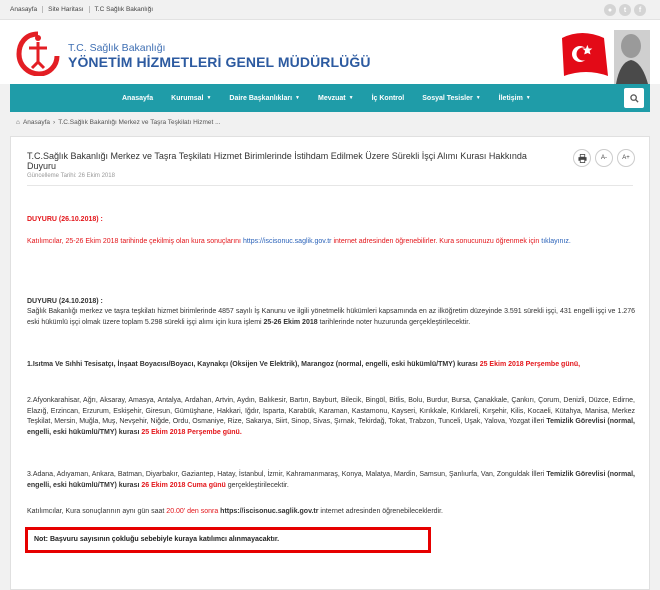  Describe the element at coordinates (38, 52) in the screenshot. I see `ministry-logo-icon` at that location.